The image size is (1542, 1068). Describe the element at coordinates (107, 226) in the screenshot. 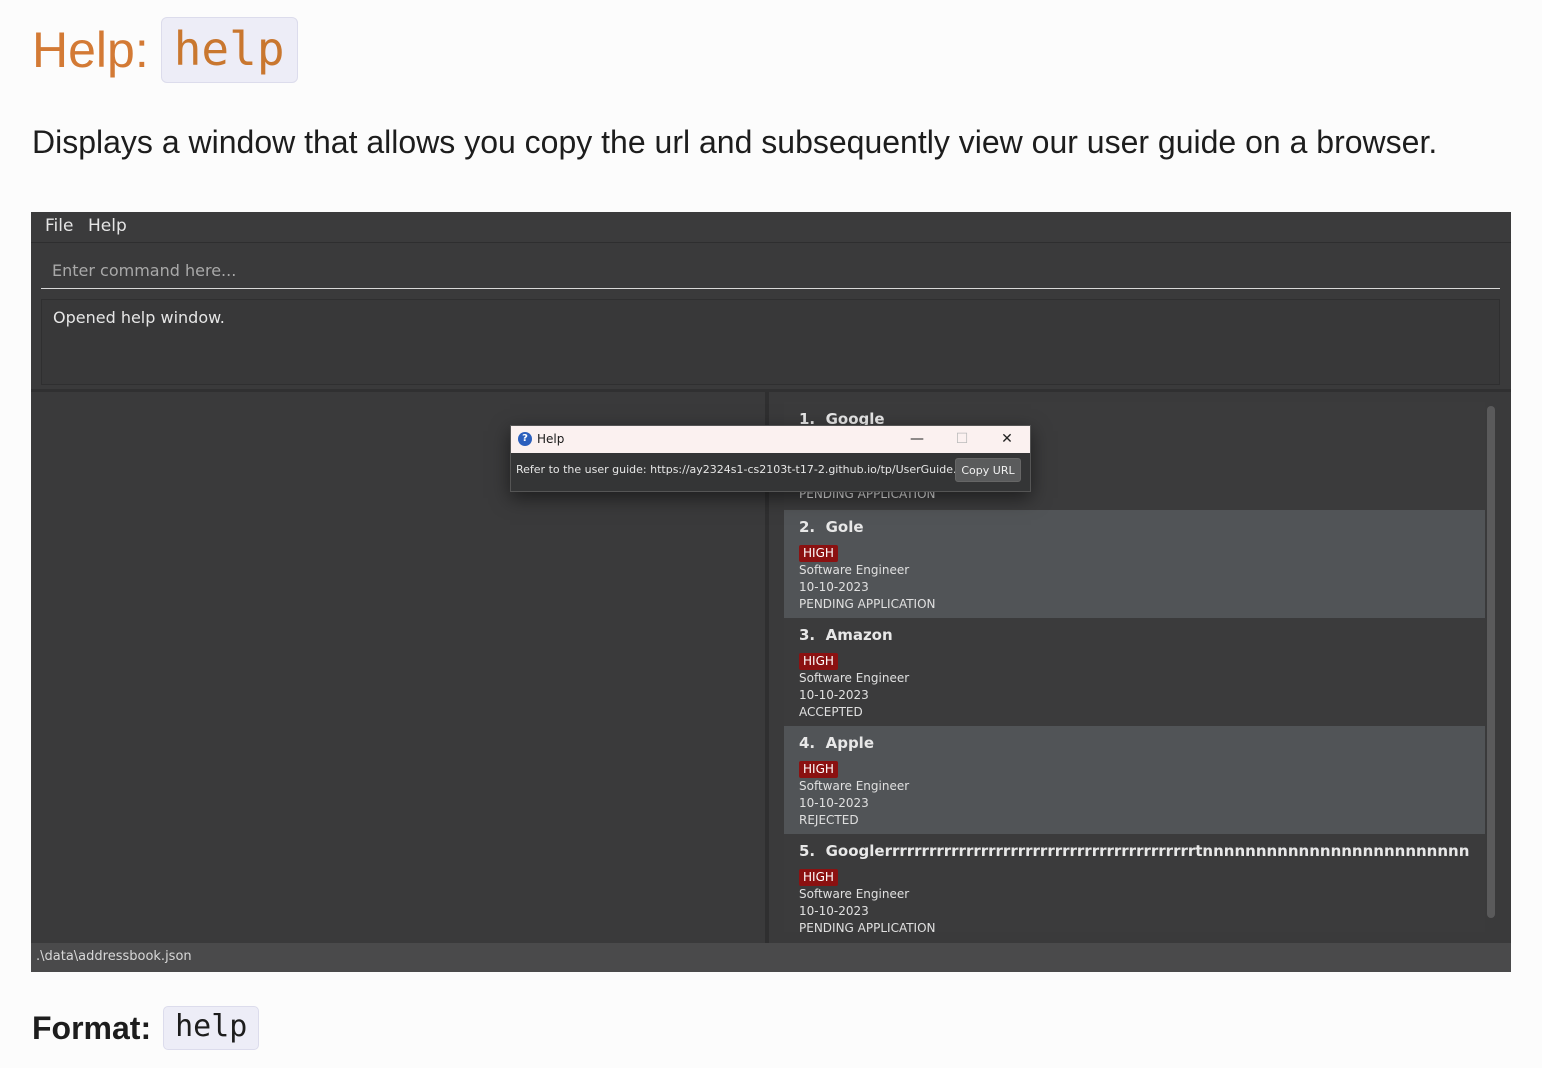

I see `menu-help: Help` at that location.